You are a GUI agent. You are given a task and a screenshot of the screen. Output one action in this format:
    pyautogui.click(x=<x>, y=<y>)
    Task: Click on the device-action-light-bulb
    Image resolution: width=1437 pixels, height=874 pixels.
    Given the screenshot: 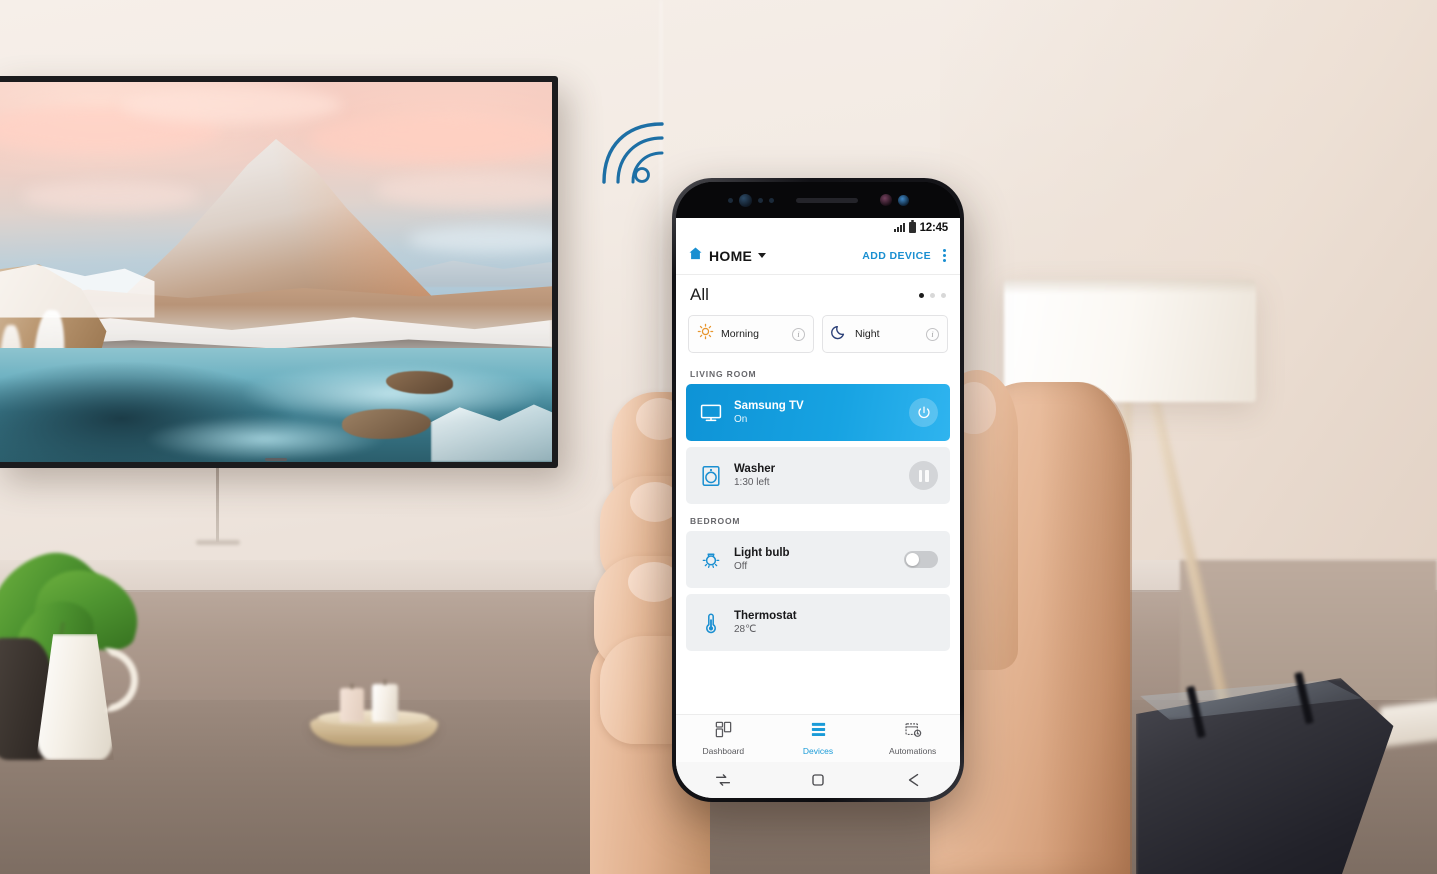 What is the action you would take?
    pyautogui.click(x=921, y=559)
    